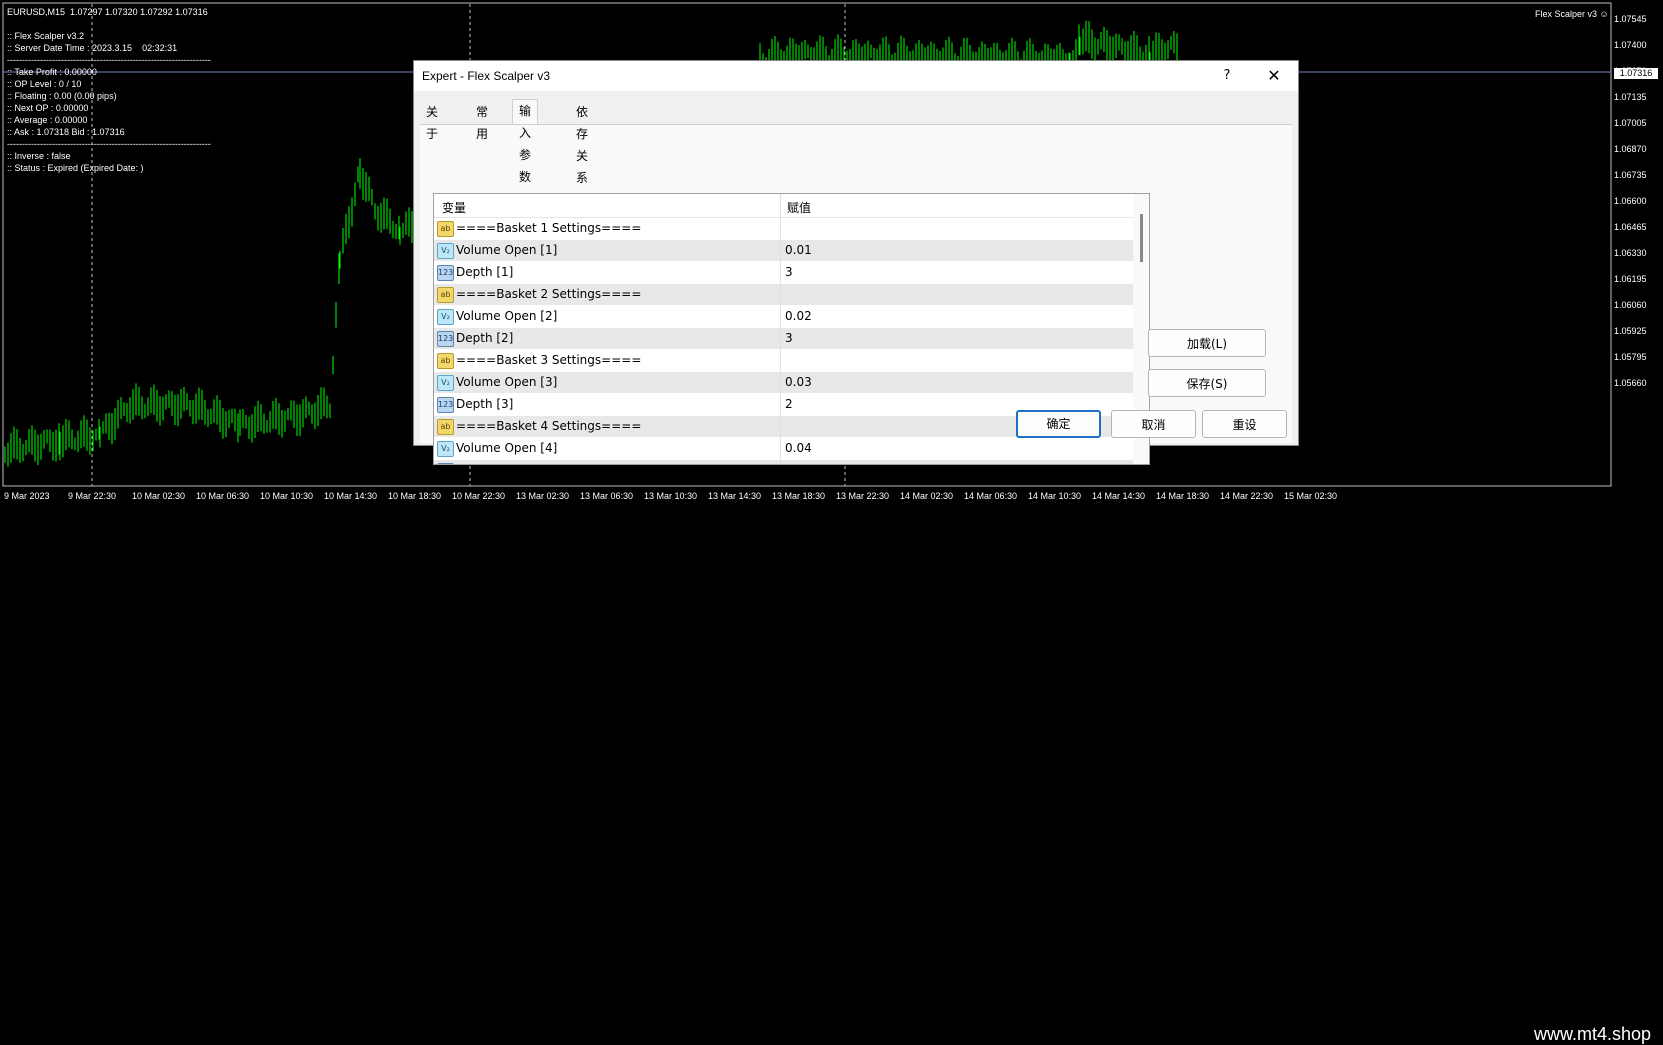 The height and width of the screenshot is (1045, 1663). What do you see at coordinates (1630, 383) in the screenshot?
I see `price-tick-label: 1.05660` at bounding box center [1630, 383].